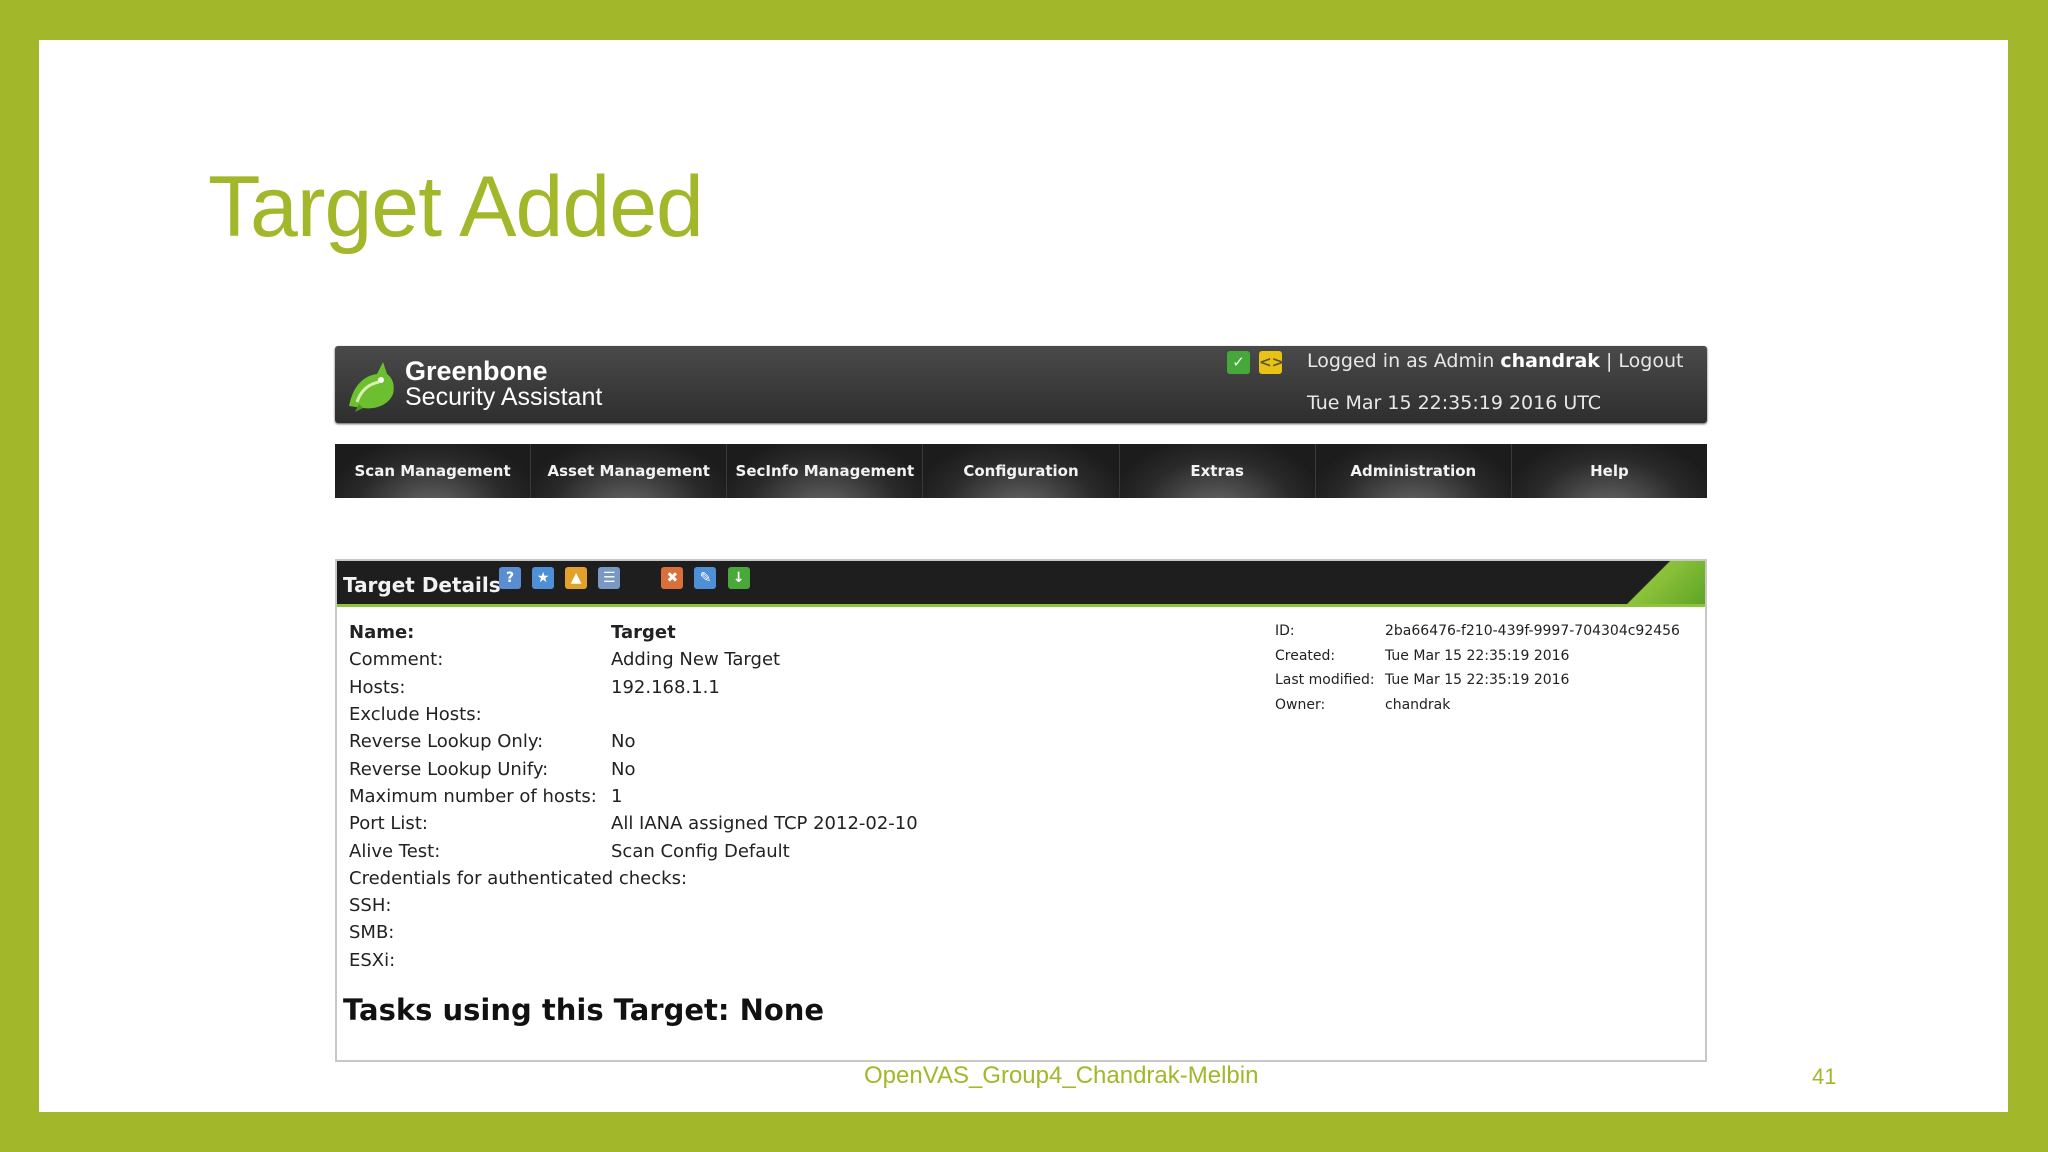 The width and height of the screenshot is (2048, 1152). I want to click on slide-title: Target Added, so click(456, 207).